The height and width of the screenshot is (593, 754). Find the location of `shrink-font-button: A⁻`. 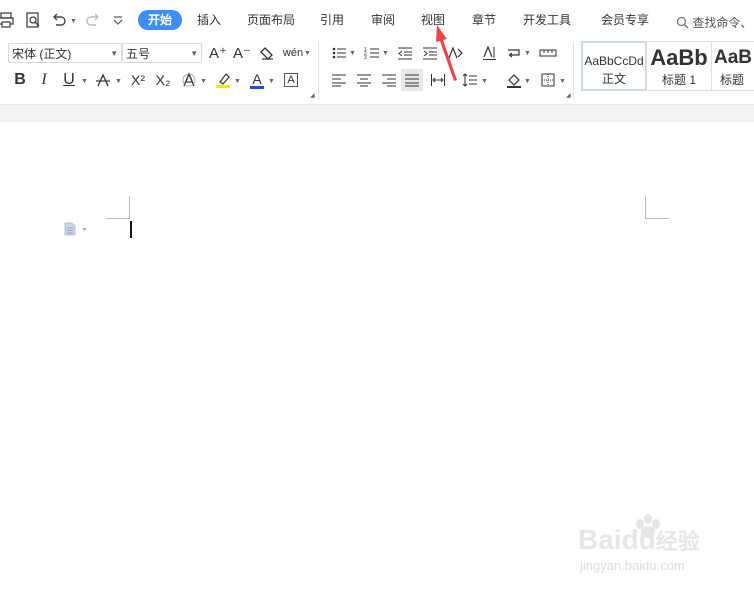

shrink-font-button: A⁻ is located at coordinates (242, 53).